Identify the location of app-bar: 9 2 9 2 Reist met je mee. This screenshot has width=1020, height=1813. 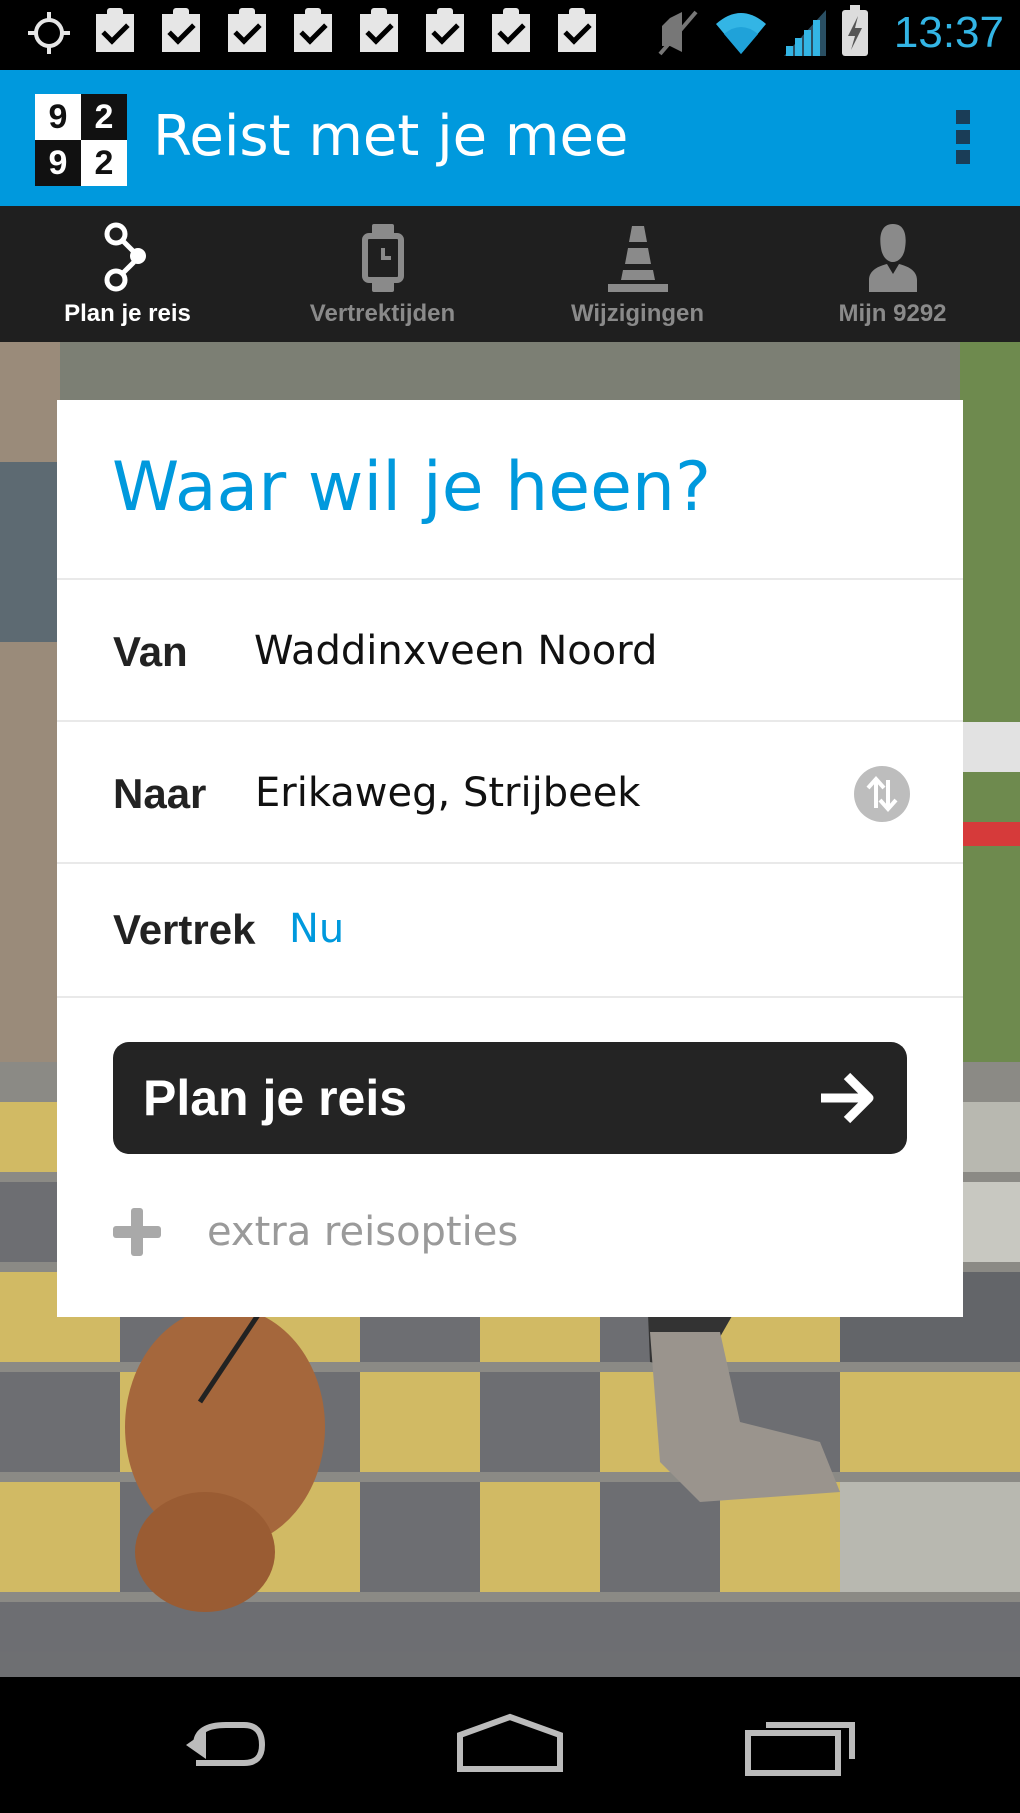
(510, 138).